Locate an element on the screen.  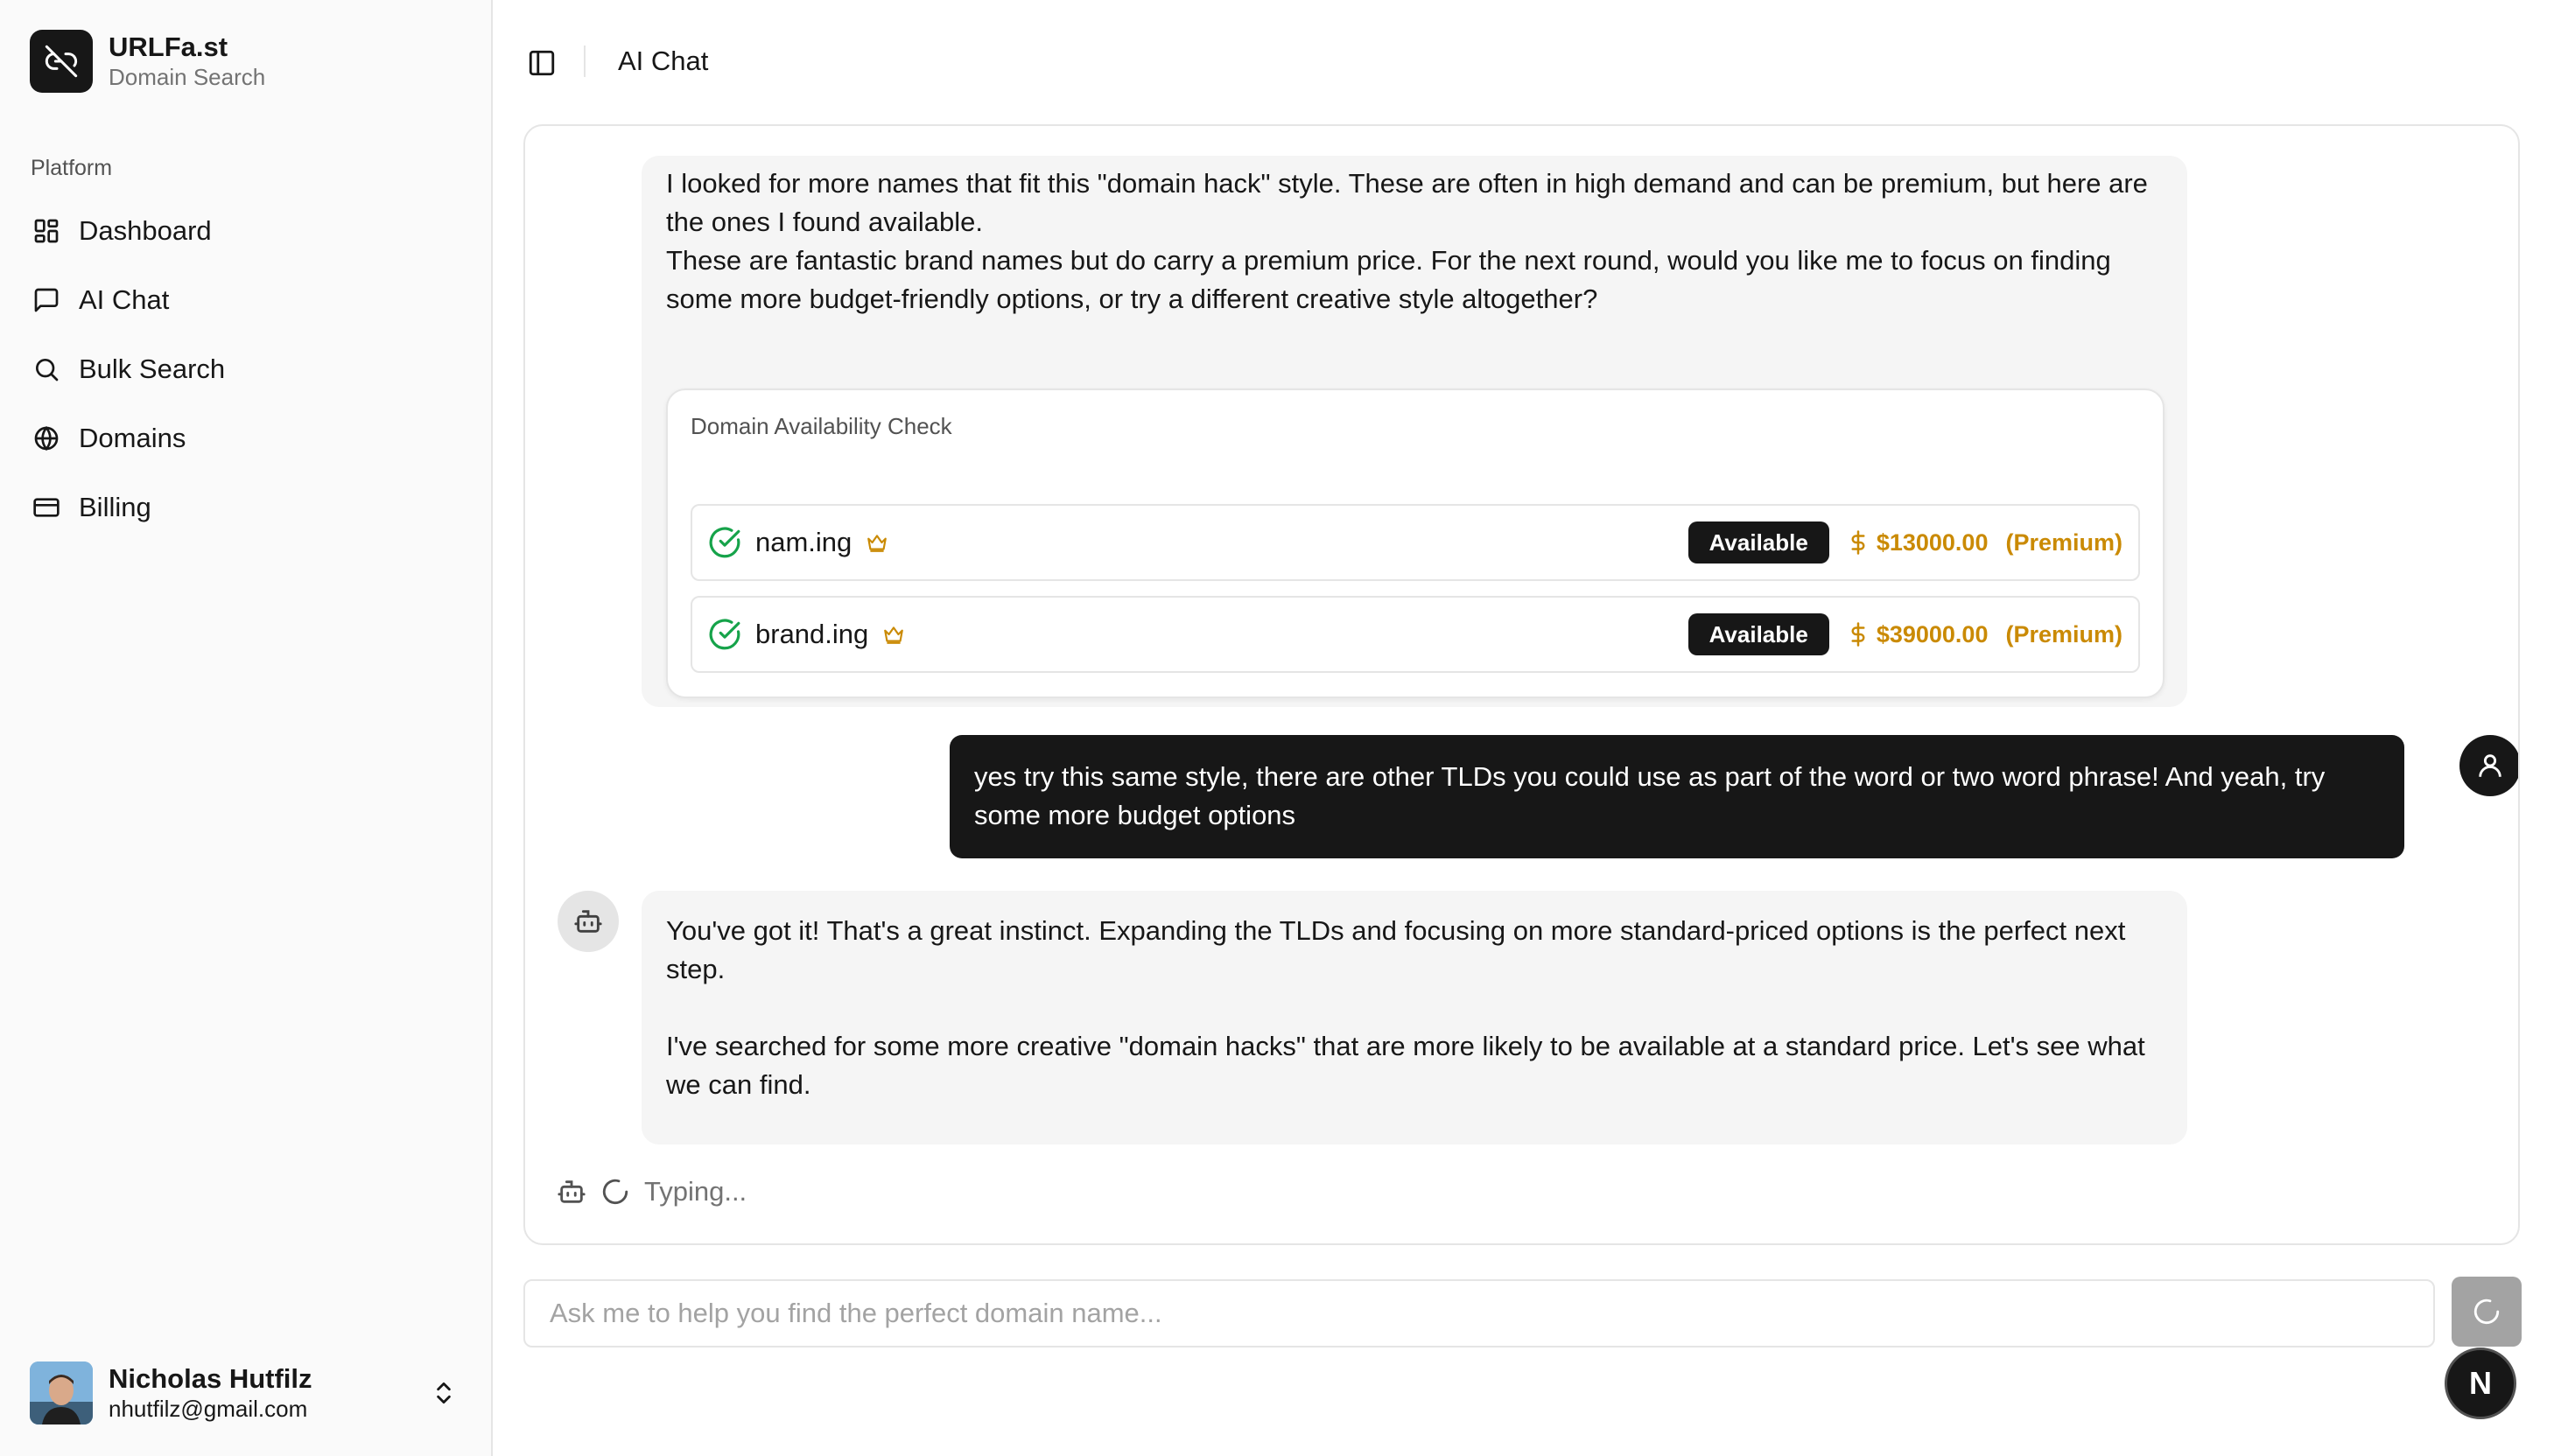
user-menu: Nicholas Hutfilz nhutfilz@gmail.com is located at coordinates (249, 1393).